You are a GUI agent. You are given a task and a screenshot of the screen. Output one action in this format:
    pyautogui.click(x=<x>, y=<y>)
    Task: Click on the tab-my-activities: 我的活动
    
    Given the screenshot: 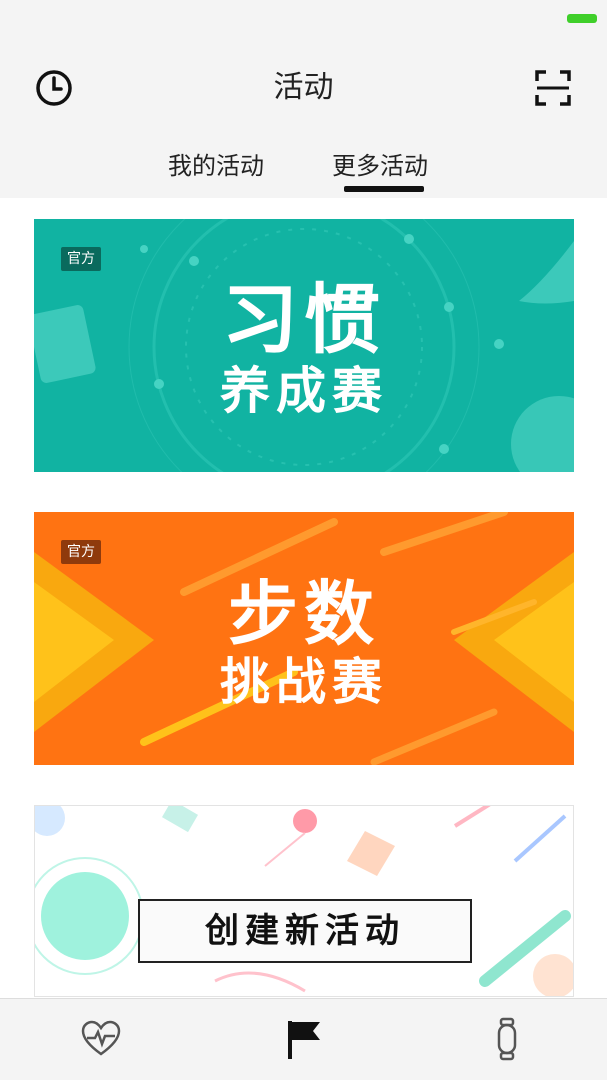 What is the action you would take?
    pyautogui.click(x=216, y=166)
    